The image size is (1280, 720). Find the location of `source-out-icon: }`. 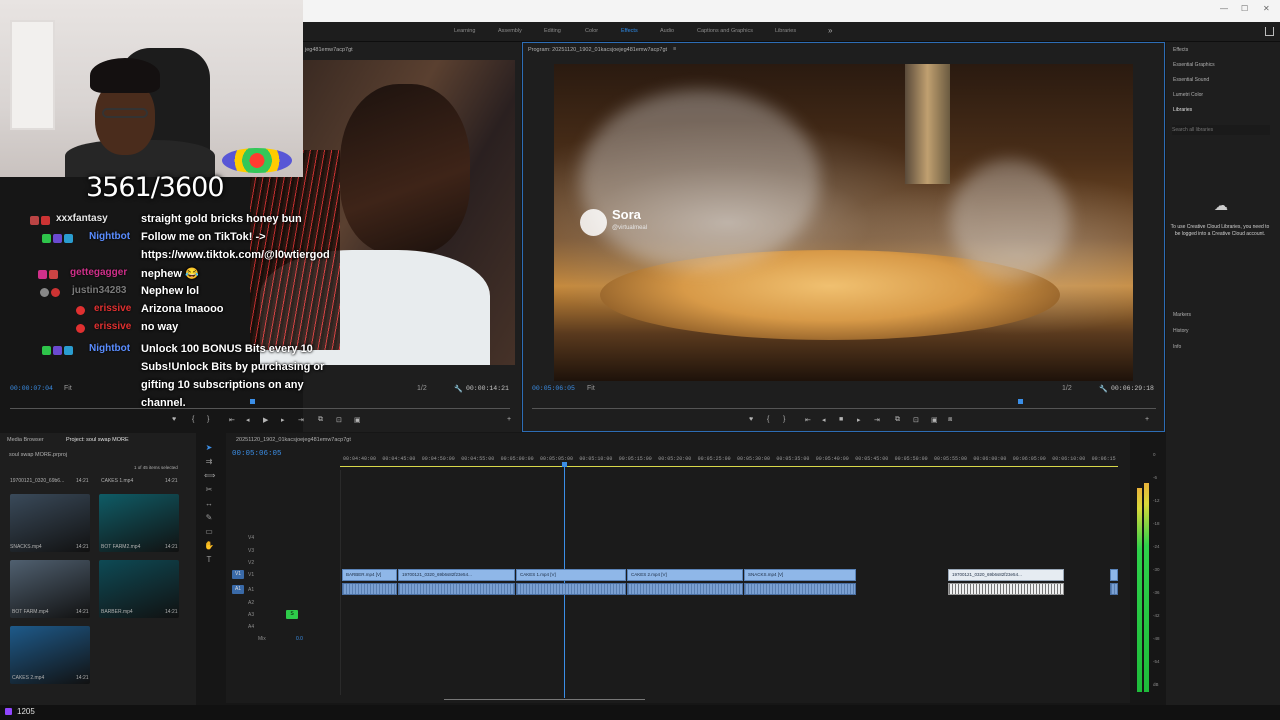

source-out-icon: } is located at coordinates (208, 419).